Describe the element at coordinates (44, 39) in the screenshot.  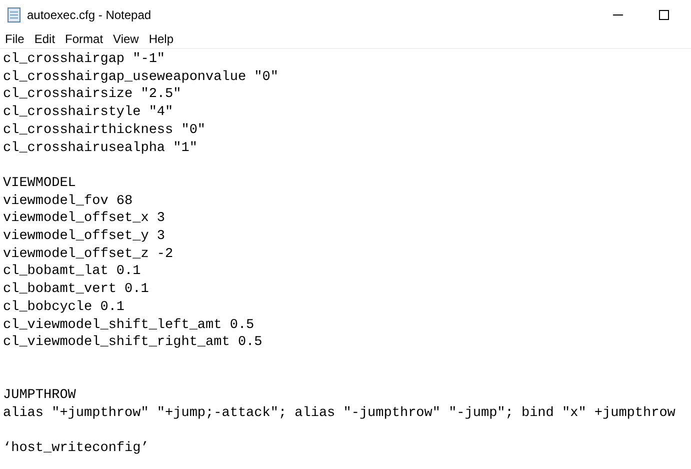
I see `menu-item: Edit` at that location.